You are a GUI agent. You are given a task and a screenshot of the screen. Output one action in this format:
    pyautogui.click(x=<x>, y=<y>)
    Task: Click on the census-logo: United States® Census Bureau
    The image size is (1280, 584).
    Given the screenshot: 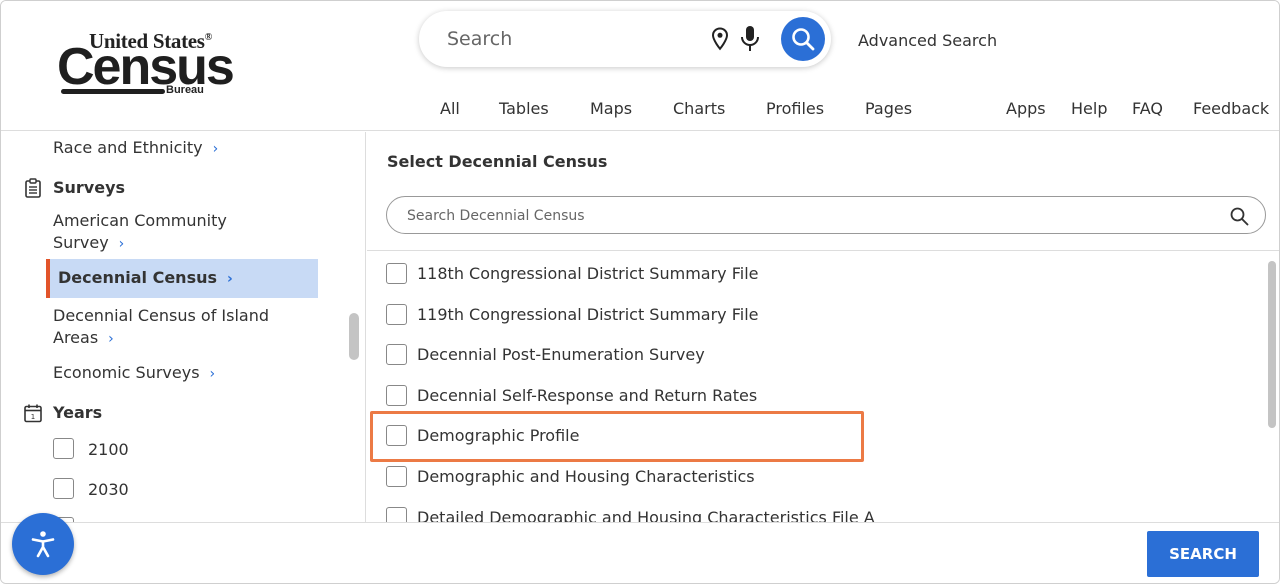 What is the action you would take?
    pyautogui.click(x=146, y=65)
    